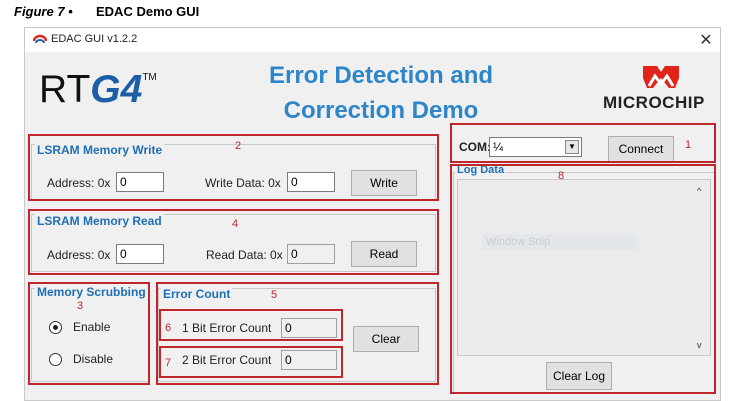 The width and height of the screenshot is (731, 401). Describe the element at coordinates (381, 93) in the screenshot. I see `main-title: Error Detection and Correction Demo` at that location.